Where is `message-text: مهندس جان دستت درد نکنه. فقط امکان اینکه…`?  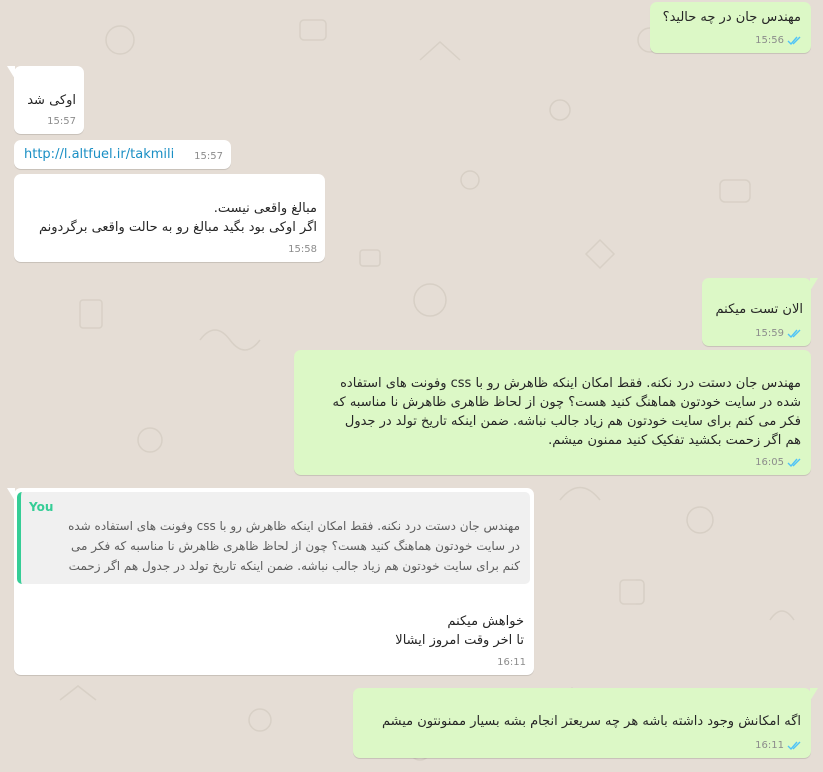 message-text: مهندس جان دستت درد نکنه. فقط امکان اینکه… is located at coordinates (566, 412).